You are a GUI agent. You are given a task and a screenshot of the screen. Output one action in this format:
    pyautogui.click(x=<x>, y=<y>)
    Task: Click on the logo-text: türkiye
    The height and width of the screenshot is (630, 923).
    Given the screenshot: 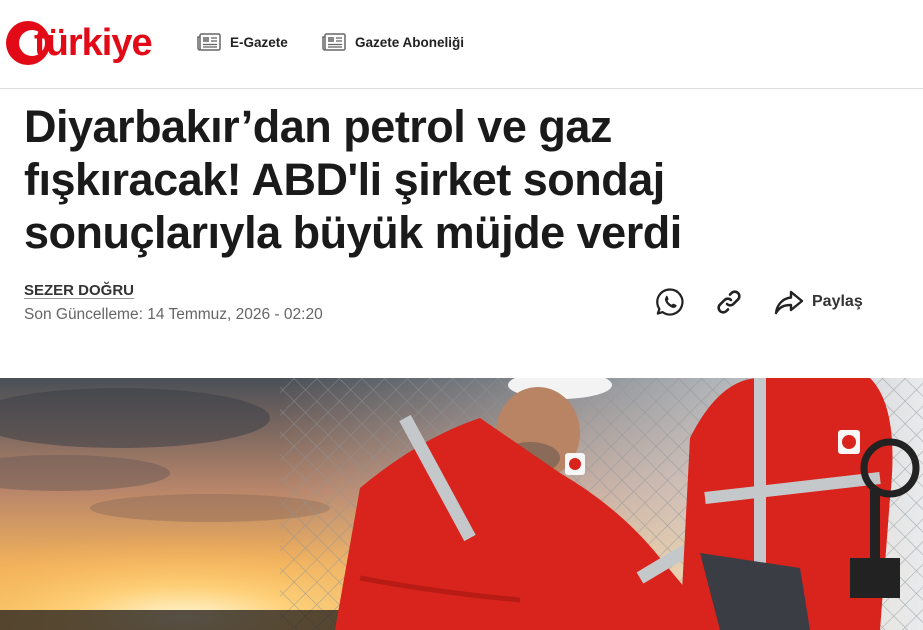 What is the action you would take?
    pyautogui.click(x=93, y=42)
    